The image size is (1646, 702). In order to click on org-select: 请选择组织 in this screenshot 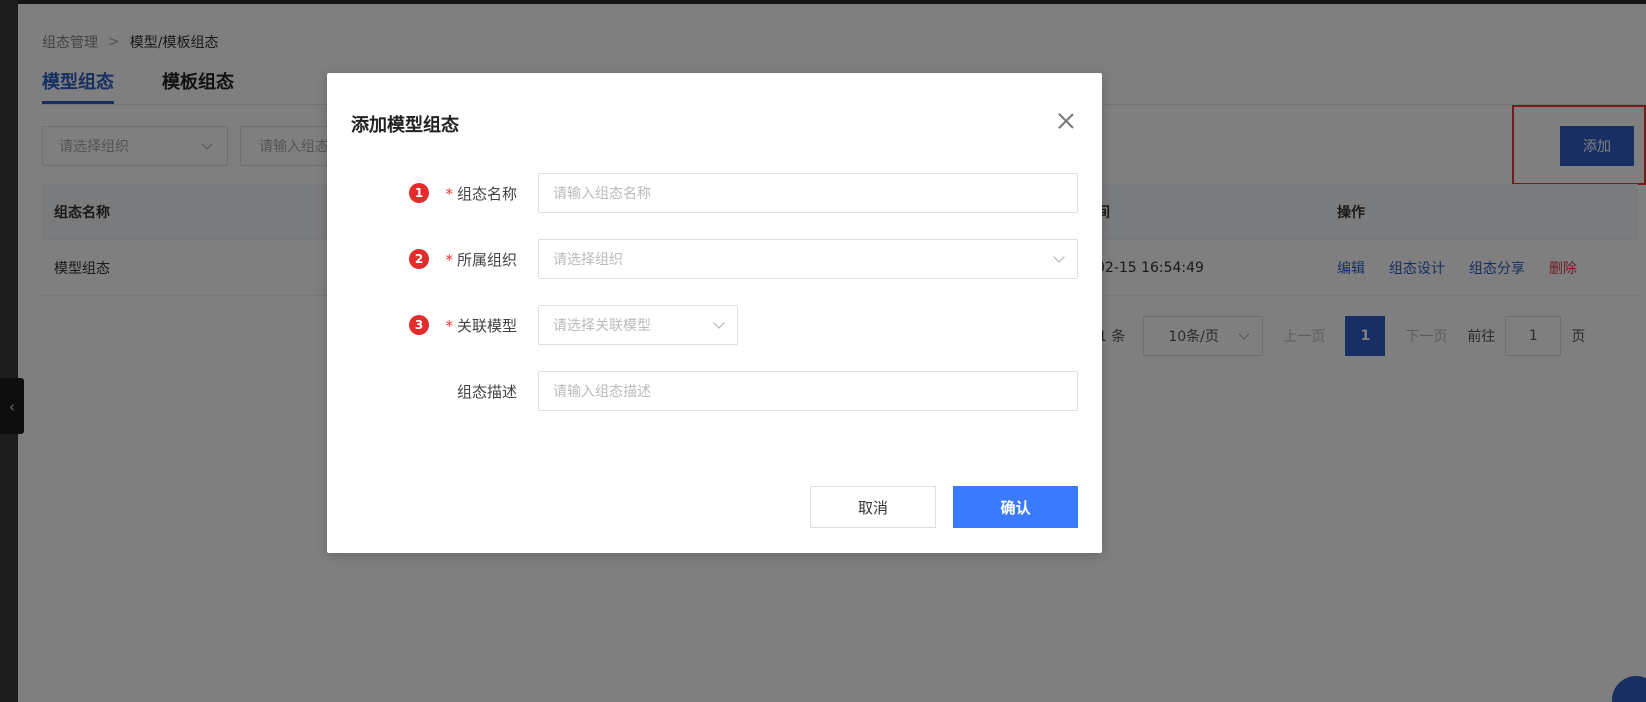, I will do `click(808, 259)`.